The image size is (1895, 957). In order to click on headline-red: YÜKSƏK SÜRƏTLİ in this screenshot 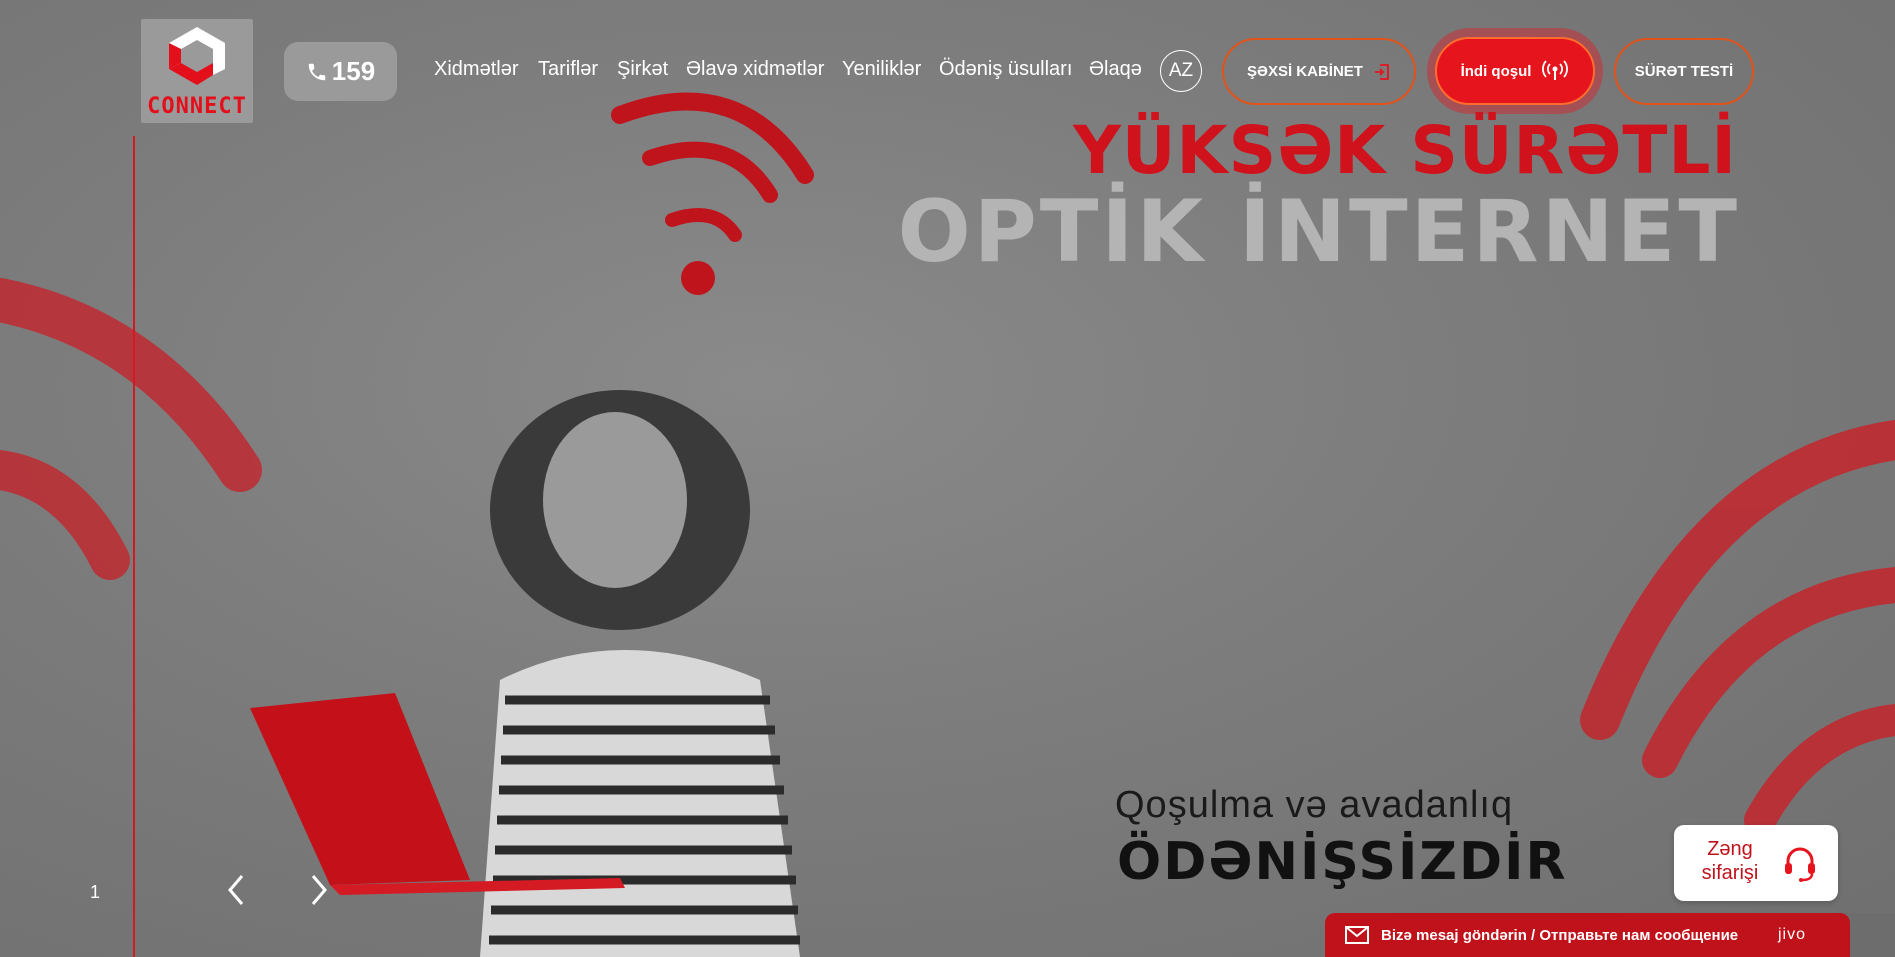, I will do `click(1405, 150)`.